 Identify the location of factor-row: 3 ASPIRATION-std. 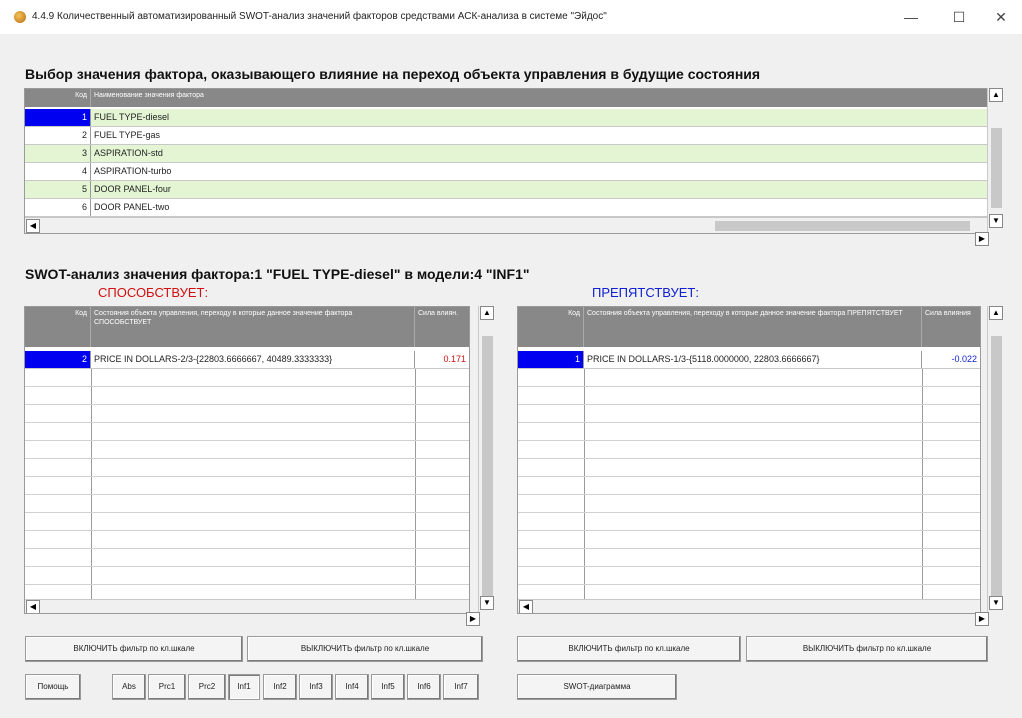
(506, 154).